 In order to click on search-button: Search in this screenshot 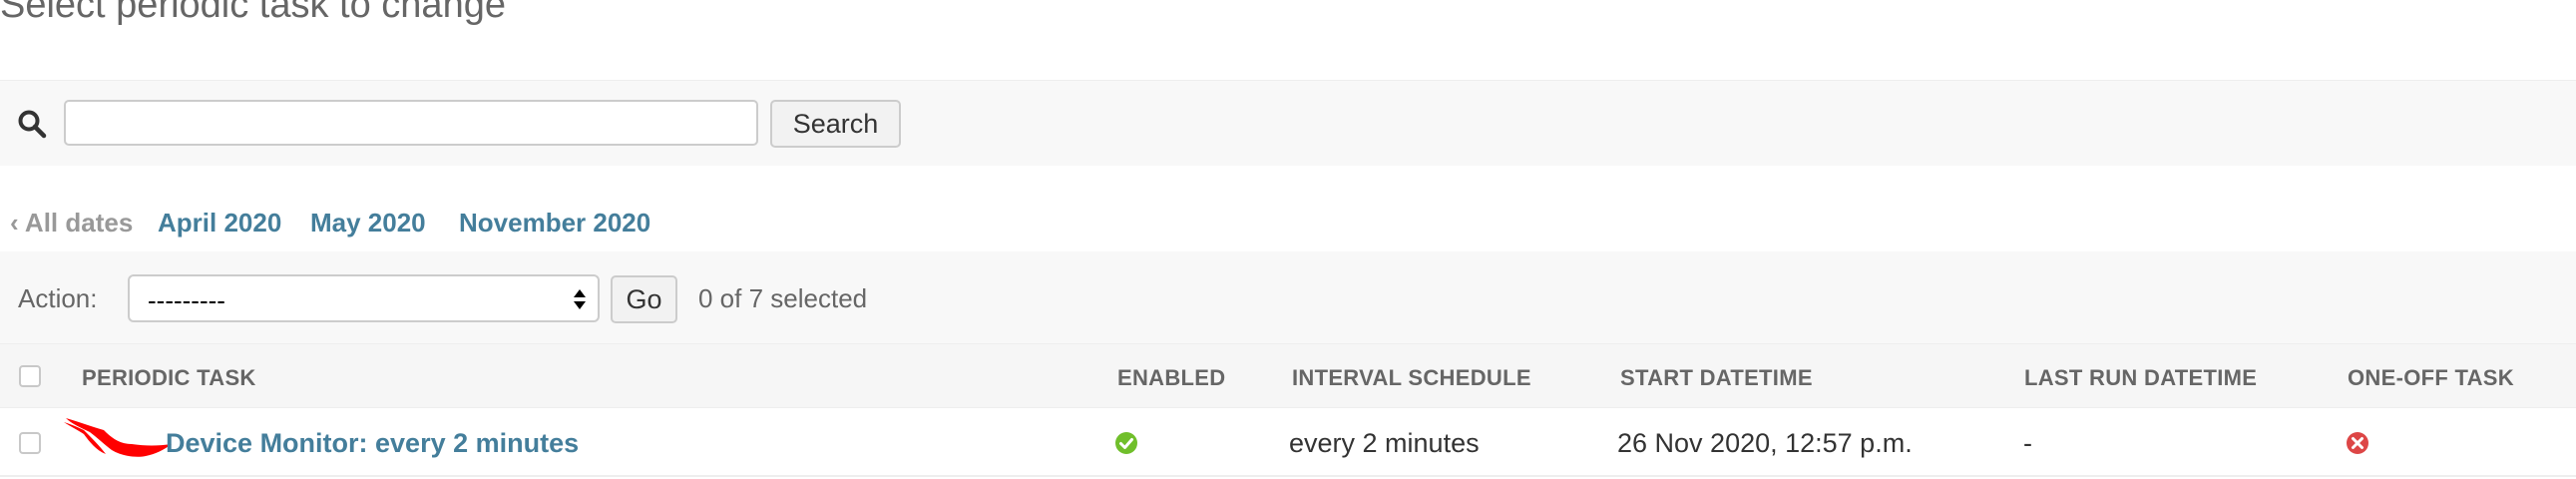, I will do `click(835, 124)`.